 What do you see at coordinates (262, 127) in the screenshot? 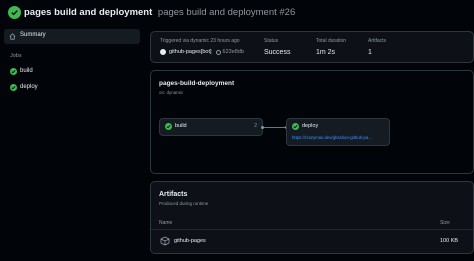
I see `connector-dot` at bounding box center [262, 127].